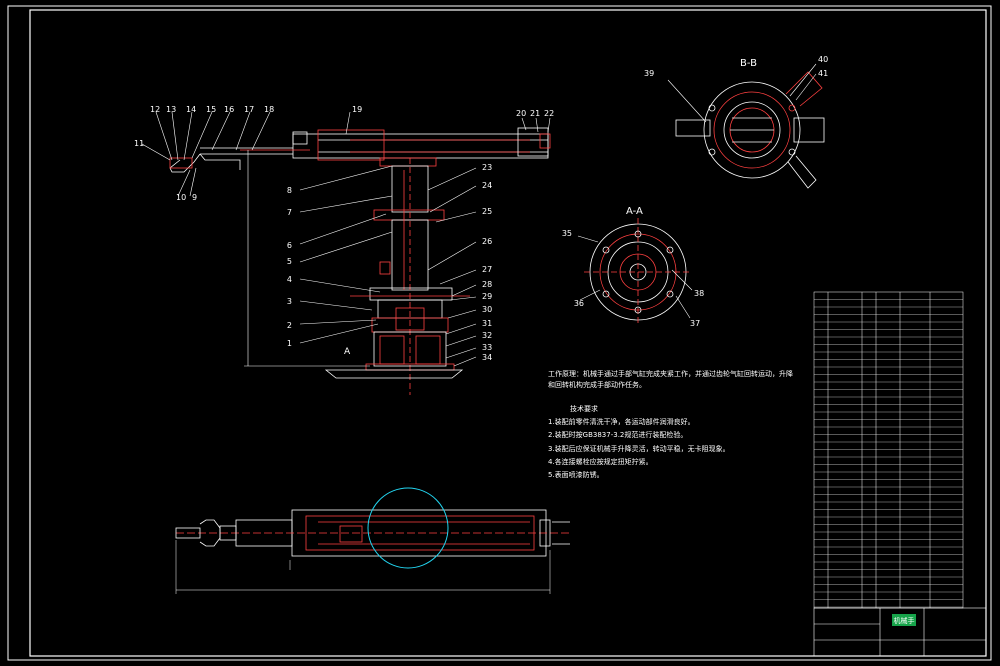 This screenshot has height=666, width=1000. I want to click on balloon-14: 14, so click(191, 109).